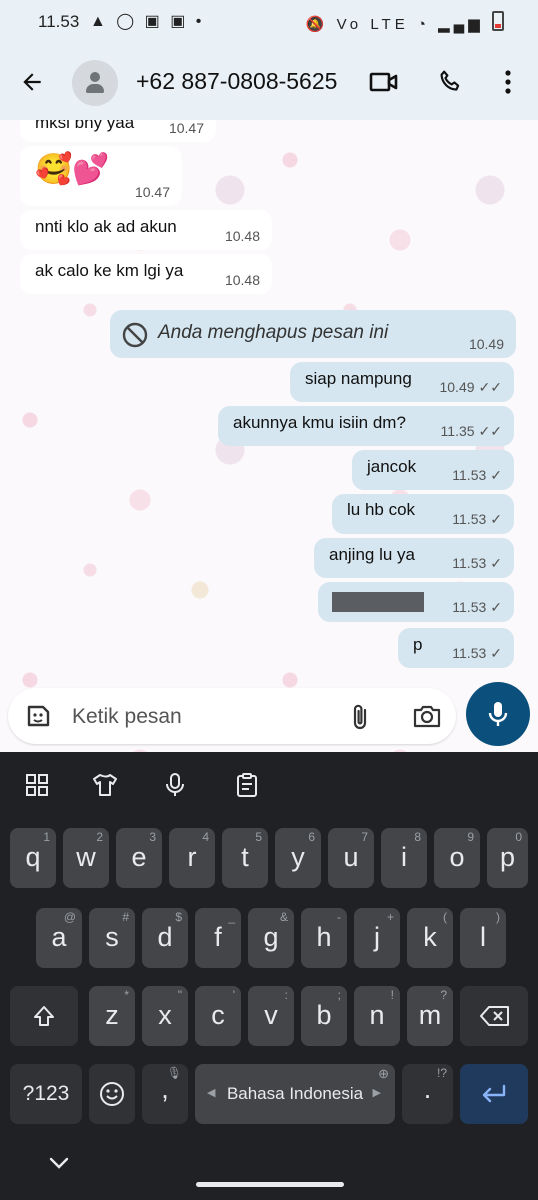 The height and width of the screenshot is (1200, 538). I want to click on message-text: lu hb cok, so click(381, 509).